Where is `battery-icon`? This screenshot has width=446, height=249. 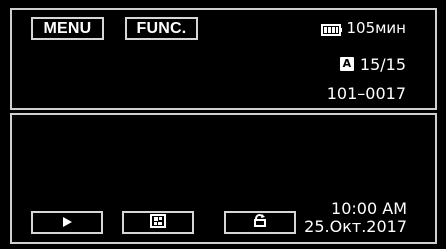
battery-icon is located at coordinates (332, 29).